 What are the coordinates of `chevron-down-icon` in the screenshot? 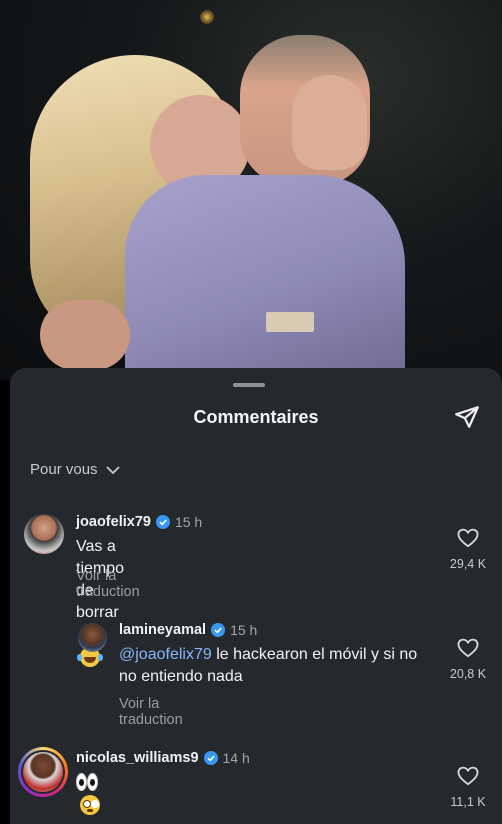 It's located at (112, 469).